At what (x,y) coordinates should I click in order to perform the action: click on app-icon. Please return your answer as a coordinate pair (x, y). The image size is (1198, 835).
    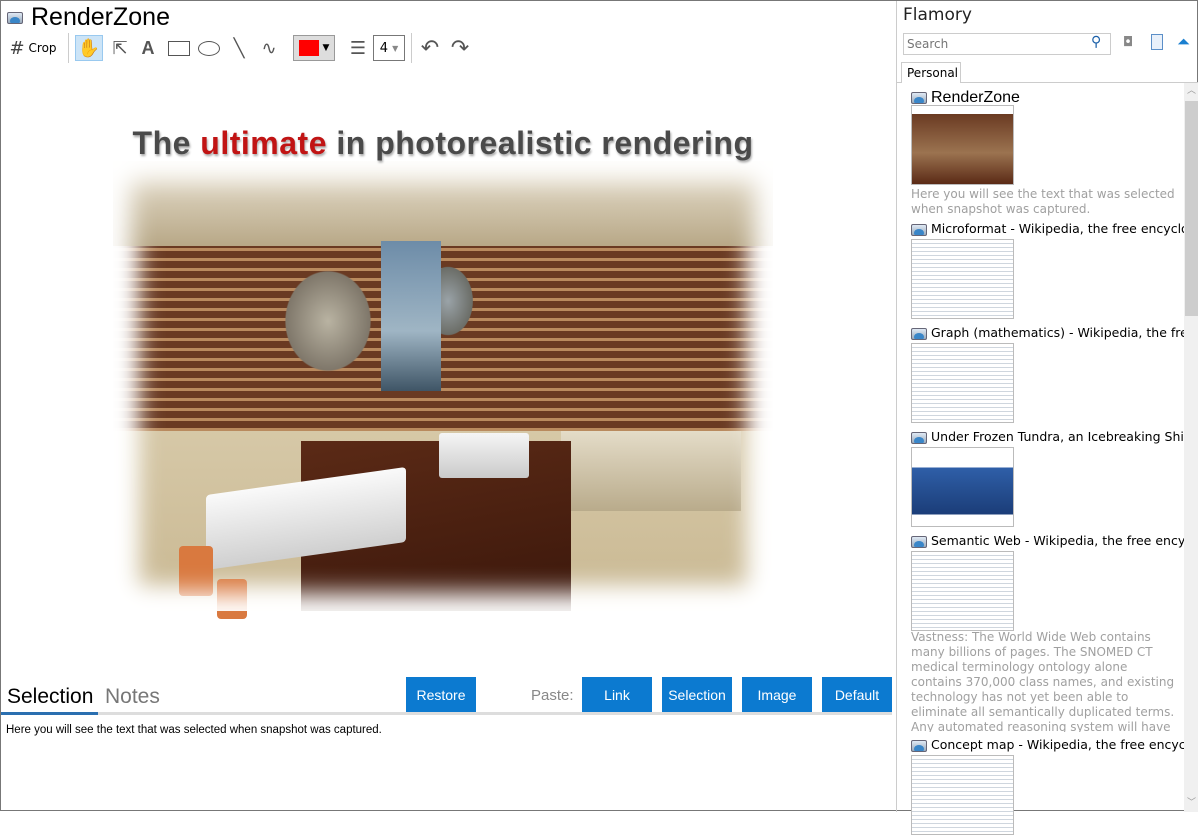
    Looking at the image, I should click on (15, 18).